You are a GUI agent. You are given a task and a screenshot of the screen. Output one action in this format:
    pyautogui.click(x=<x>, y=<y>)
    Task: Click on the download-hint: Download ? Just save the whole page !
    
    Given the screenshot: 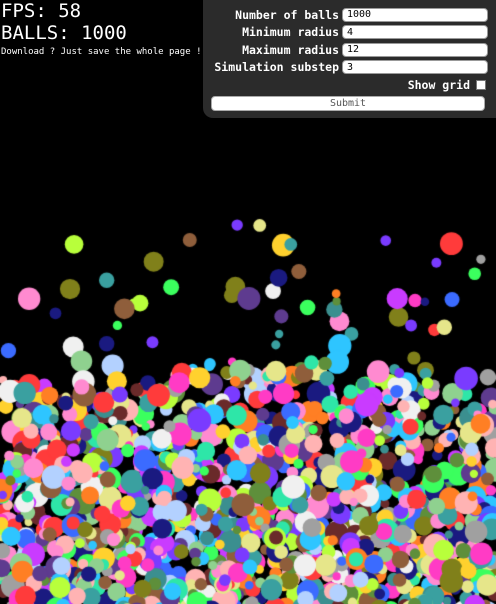 What is the action you would take?
    pyautogui.click(x=101, y=52)
    